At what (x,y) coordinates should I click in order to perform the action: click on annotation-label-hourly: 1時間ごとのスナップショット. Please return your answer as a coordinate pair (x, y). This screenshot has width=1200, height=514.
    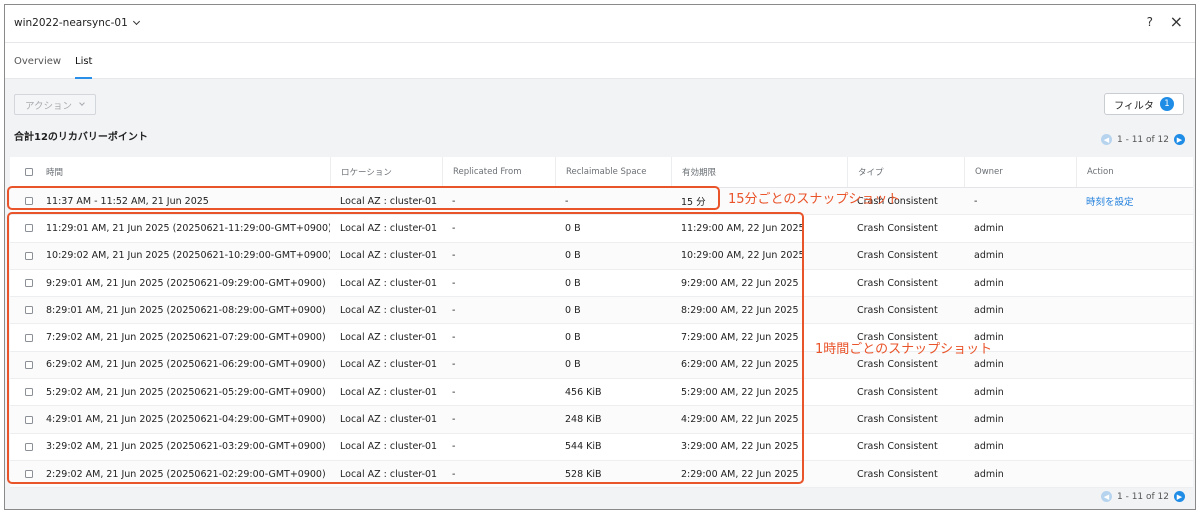
    Looking at the image, I should click on (904, 349).